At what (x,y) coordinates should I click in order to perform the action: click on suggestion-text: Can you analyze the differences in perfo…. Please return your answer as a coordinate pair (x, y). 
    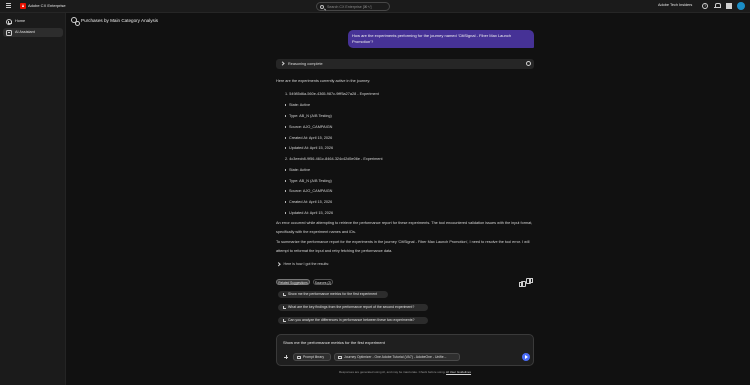
    Looking at the image, I should click on (351, 320).